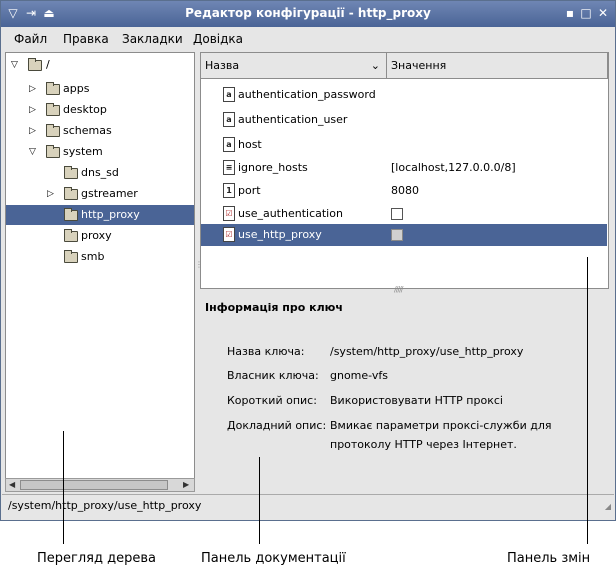  What do you see at coordinates (549, 558) in the screenshot?
I see `callout-changes-pane: Панель змін` at bounding box center [549, 558].